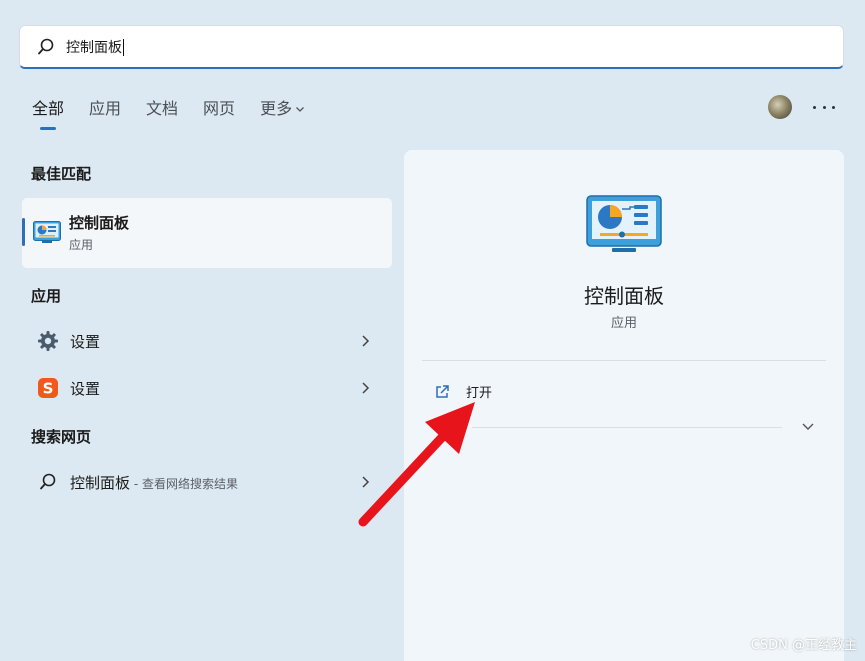 Image resolution: width=865 pixels, height=661 pixels. What do you see at coordinates (207, 388) in the screenshot?
I see `app-result-sogou-settings: S 设置` at bounding box center [207, 388].